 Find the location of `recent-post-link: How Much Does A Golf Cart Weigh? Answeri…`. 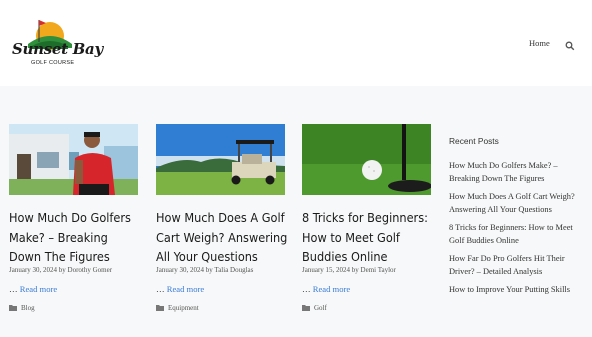

recent-post-link: How Much Does A Golf Cart Weigh? Answeri… is located at coordinates (514, 203).